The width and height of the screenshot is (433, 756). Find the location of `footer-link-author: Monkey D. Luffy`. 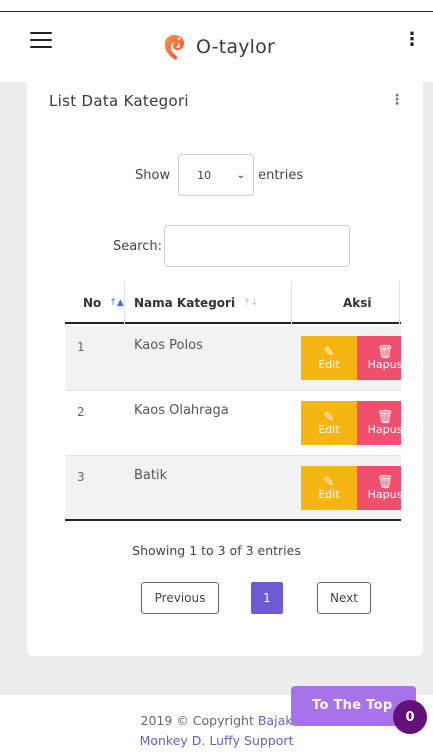

footer-link-author: Monkey D. Luffy is located at coordinates (190, 740).